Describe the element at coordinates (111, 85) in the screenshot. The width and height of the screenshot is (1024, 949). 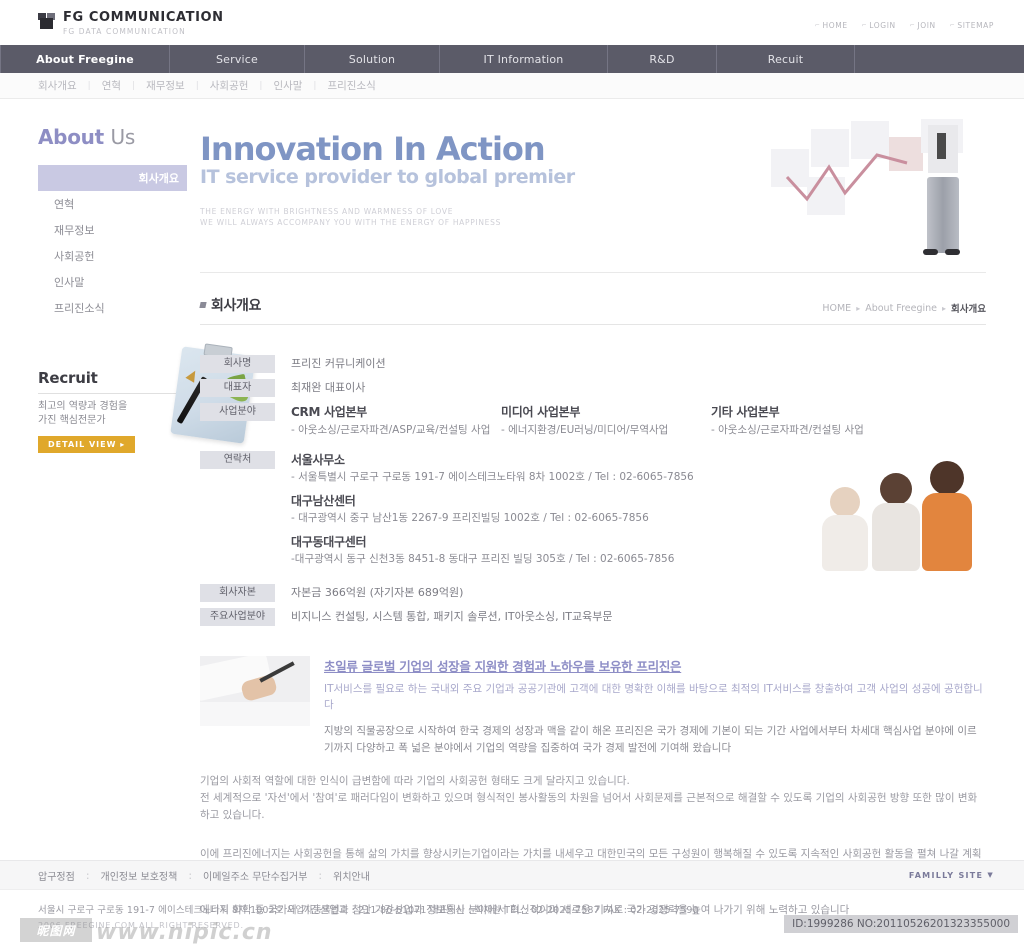
I see `subnav-item-1: 연혁` at that location.